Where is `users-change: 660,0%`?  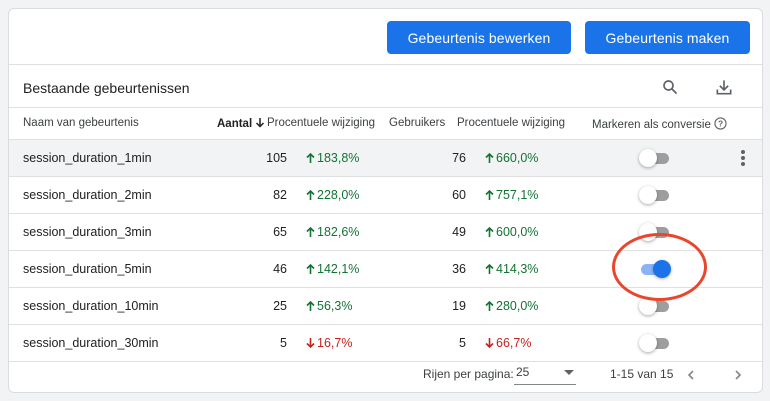
users-change: 660,0% is located at coordinates (511, 158).